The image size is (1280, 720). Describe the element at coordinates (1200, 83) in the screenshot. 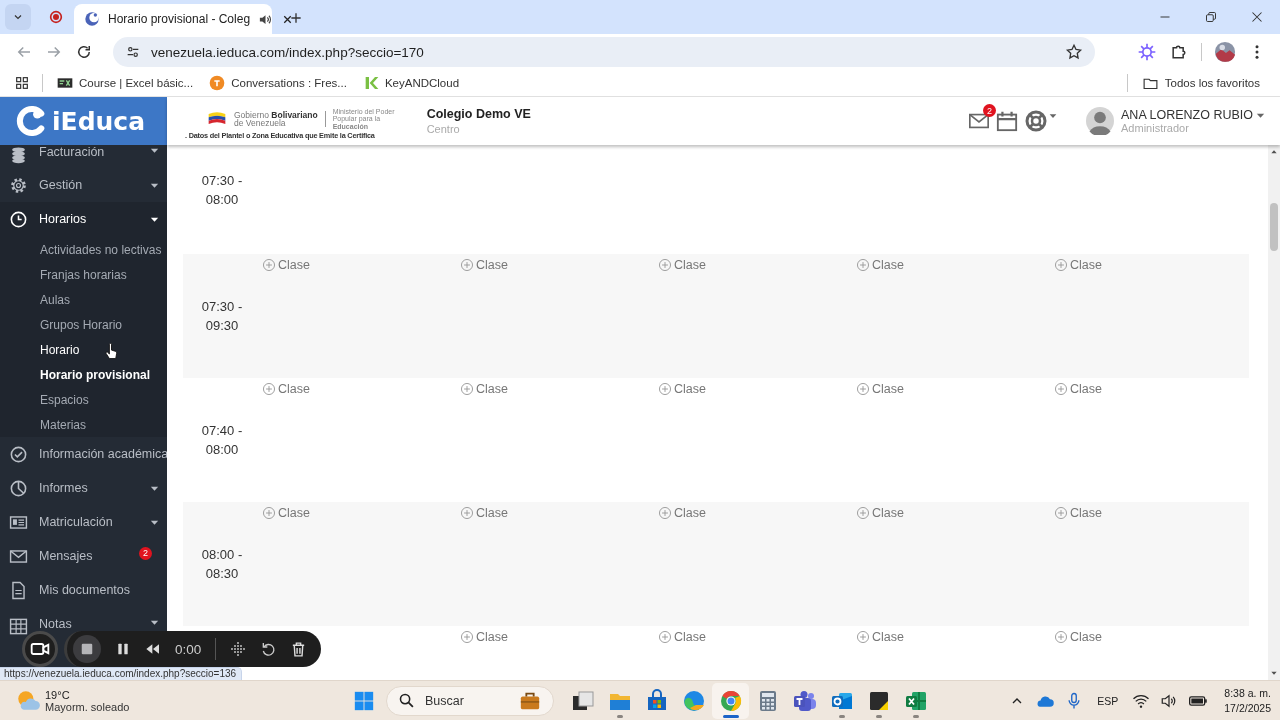

I see `bookmark-folder: Todos los favoritos` at that location.